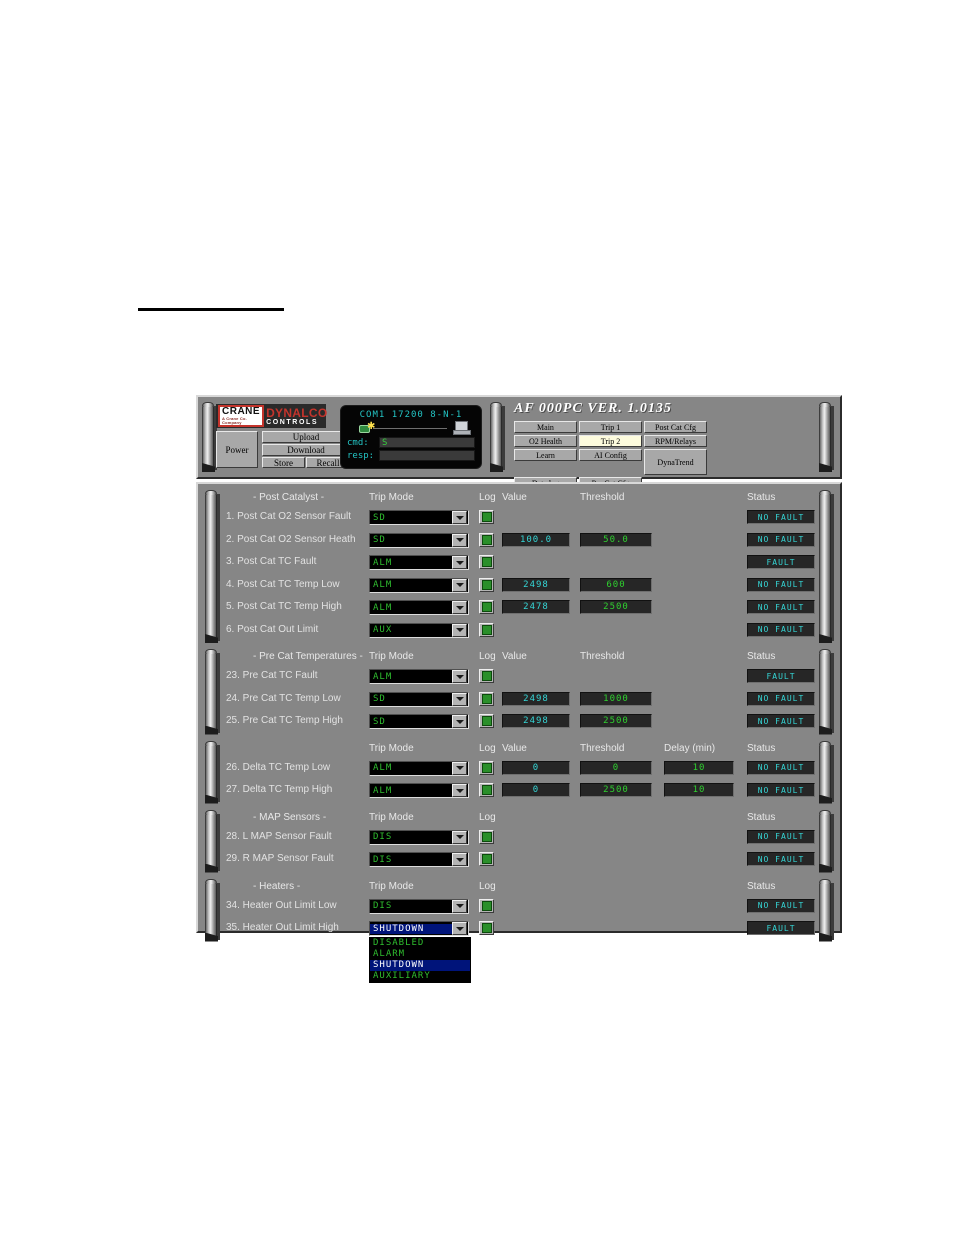 Image resolution: width=954 pixels, height=1235 pixels. What do you see at coordinates (306, 437) in the screenshot?
I see `upload-button: Upload` at bounding box center [306, 437].